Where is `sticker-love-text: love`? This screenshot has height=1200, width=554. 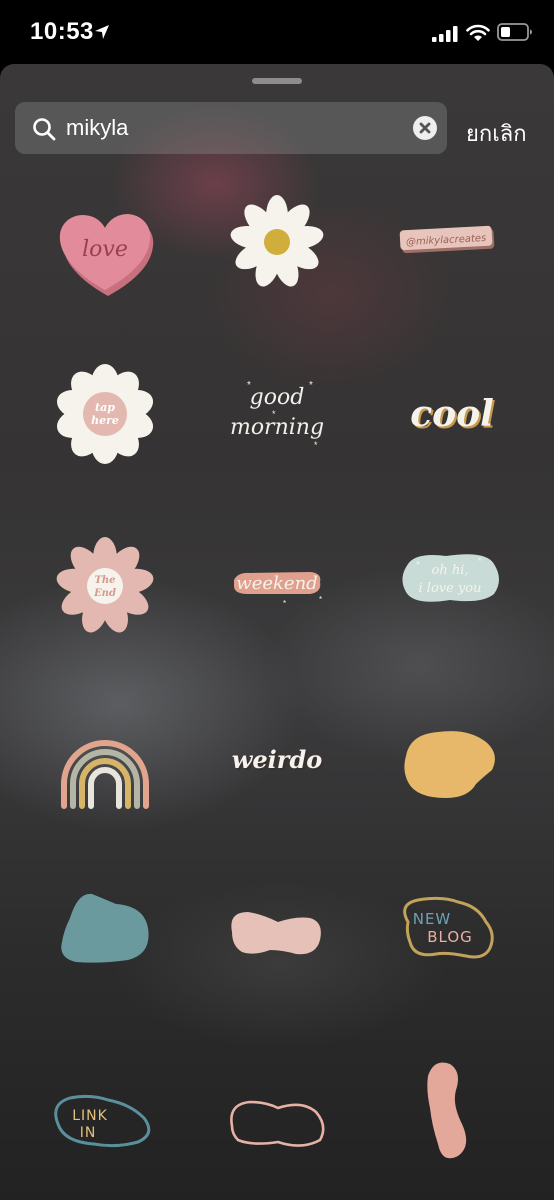 sticker-love-text: love is located at coordinates (105, 249).